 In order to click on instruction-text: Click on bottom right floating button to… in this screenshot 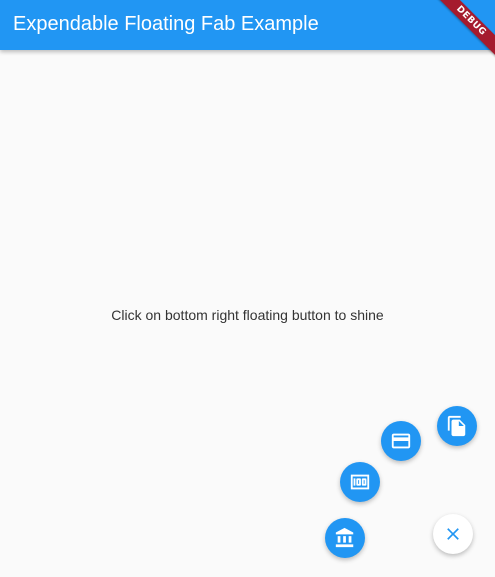, I will do `click(247, 315)`.